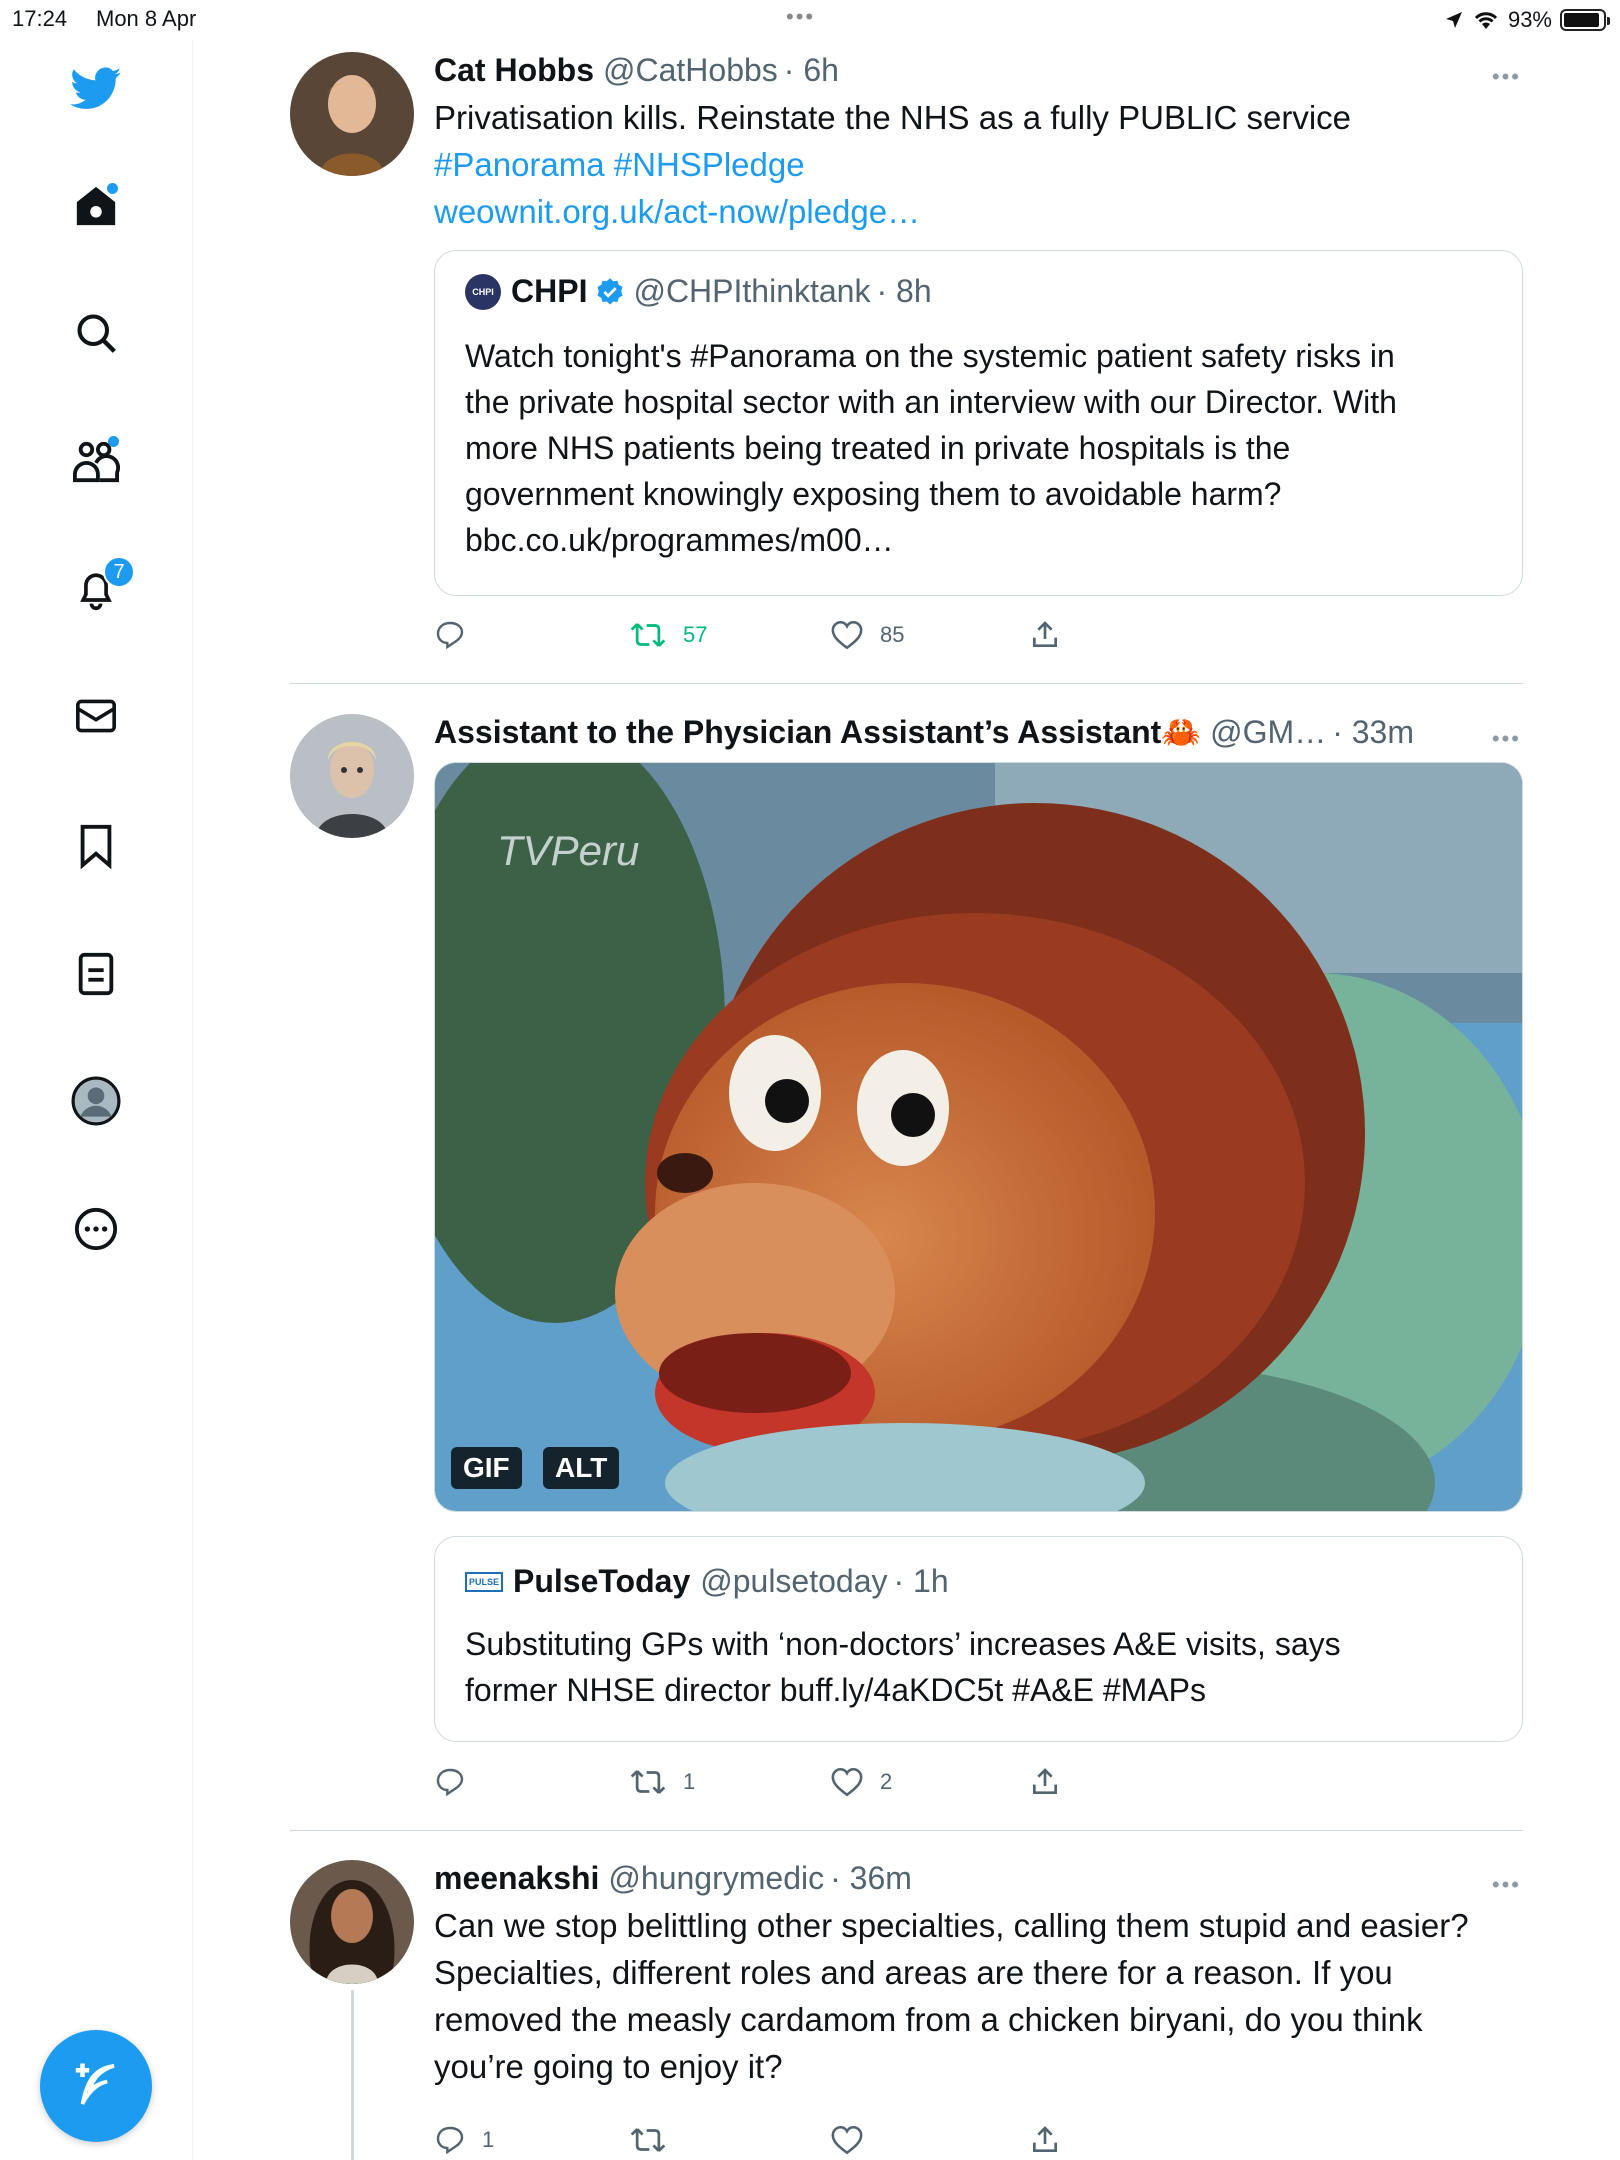  Describe the element at coordinates (662, 1782) in the screenshot. I see `retweet-button: 1` at that location.